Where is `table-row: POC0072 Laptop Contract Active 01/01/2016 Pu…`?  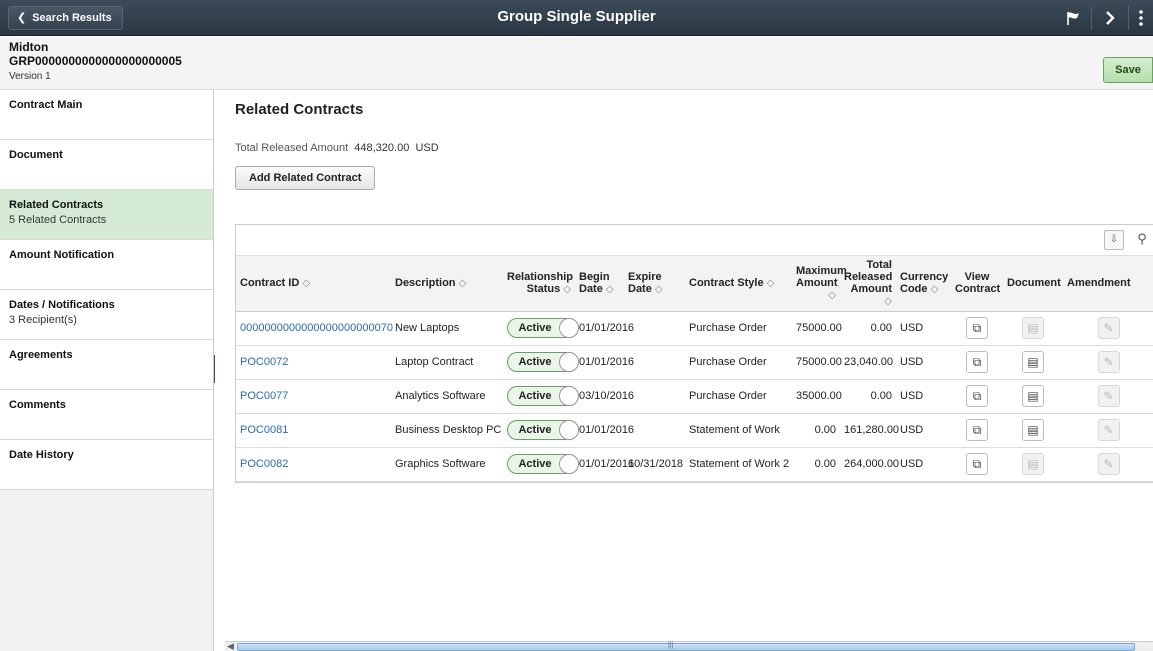 table-row: POC0072 Laptop Contract Active 01/01/2016 Pu… is located at coordinates (694, 362).